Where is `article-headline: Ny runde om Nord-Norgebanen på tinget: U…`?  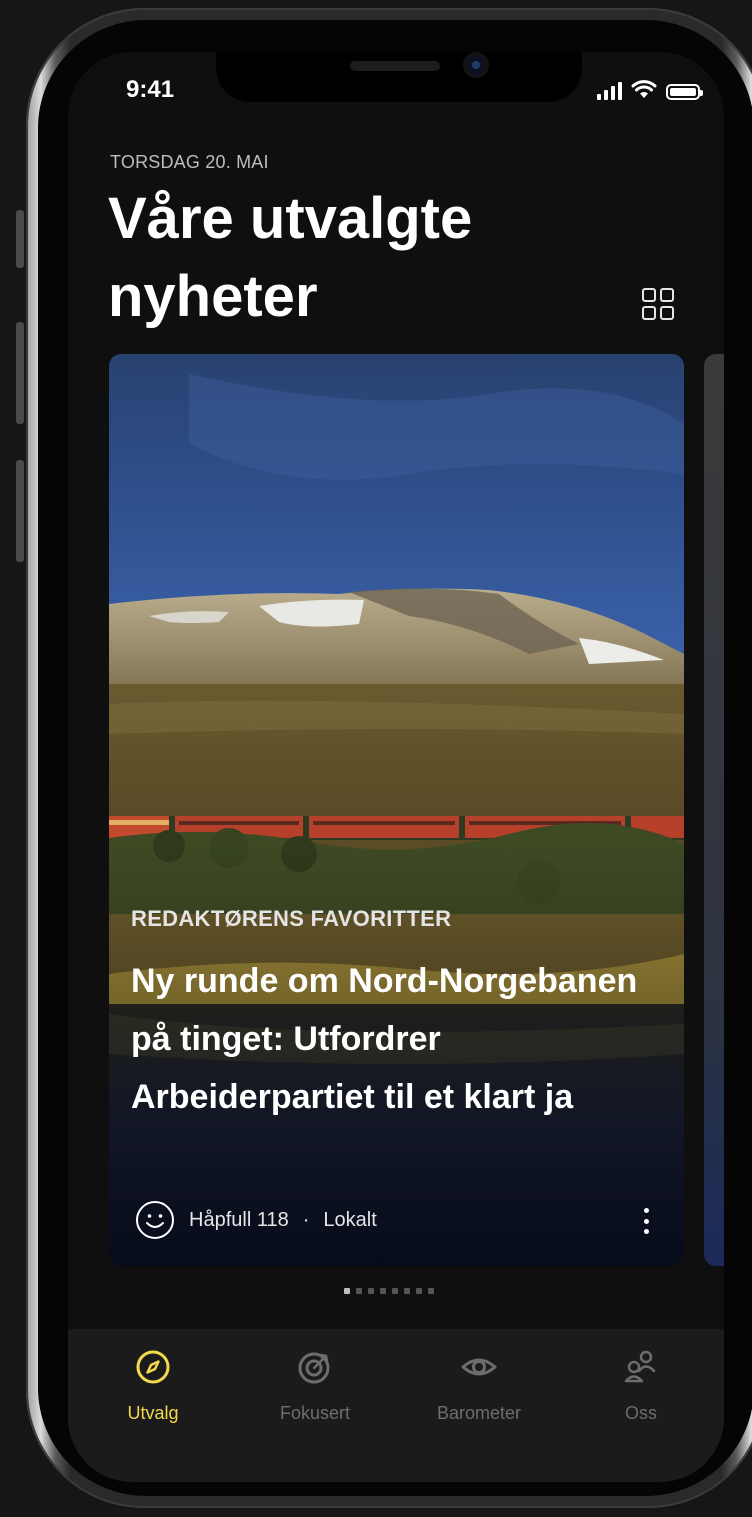 article-headline: Ny runde om Nord-Norgebanen på tinget: U… is located at coordinates (401, 1039).